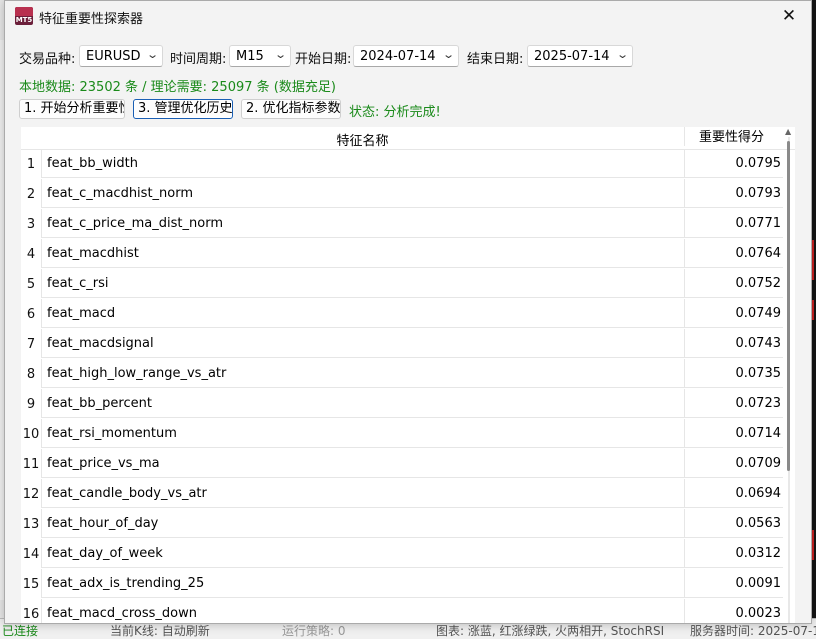  I want to click on feature-name-cell: feat_hour_of_day, so click(362, 523).